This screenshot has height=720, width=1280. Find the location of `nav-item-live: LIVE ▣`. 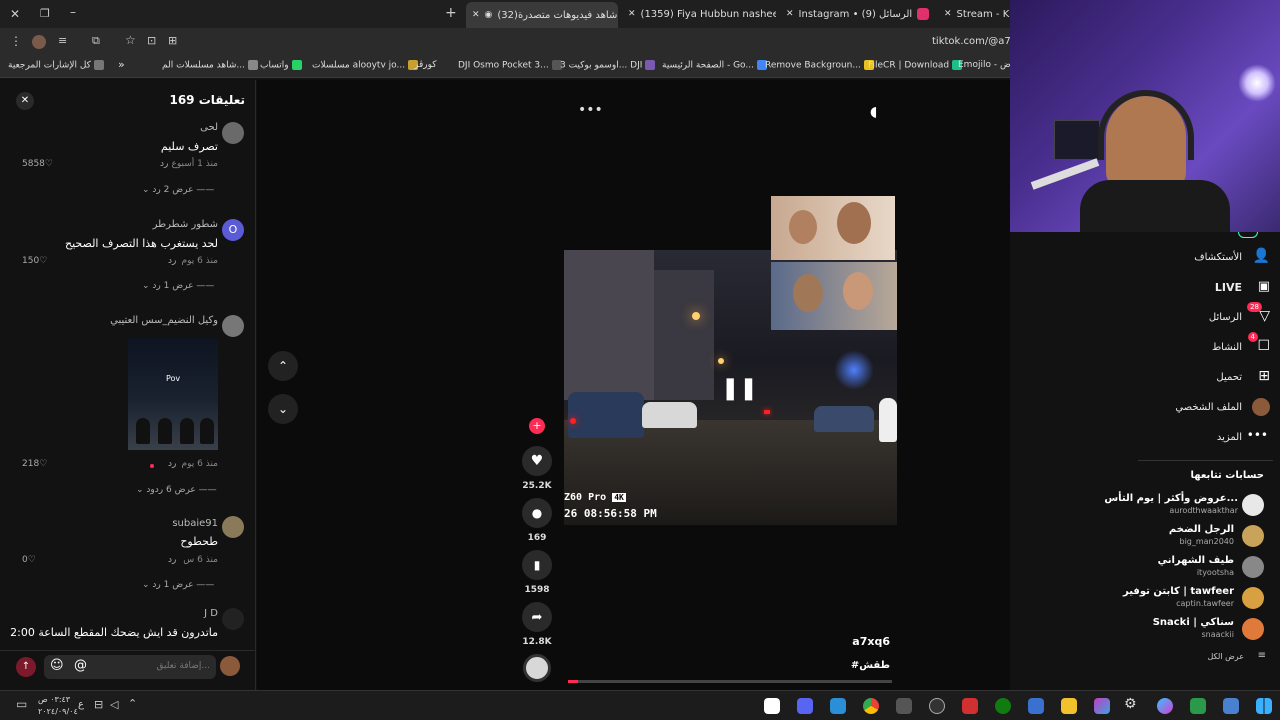

nav-item-live: LIVE ▣ is located at coordinates (1200, 288).